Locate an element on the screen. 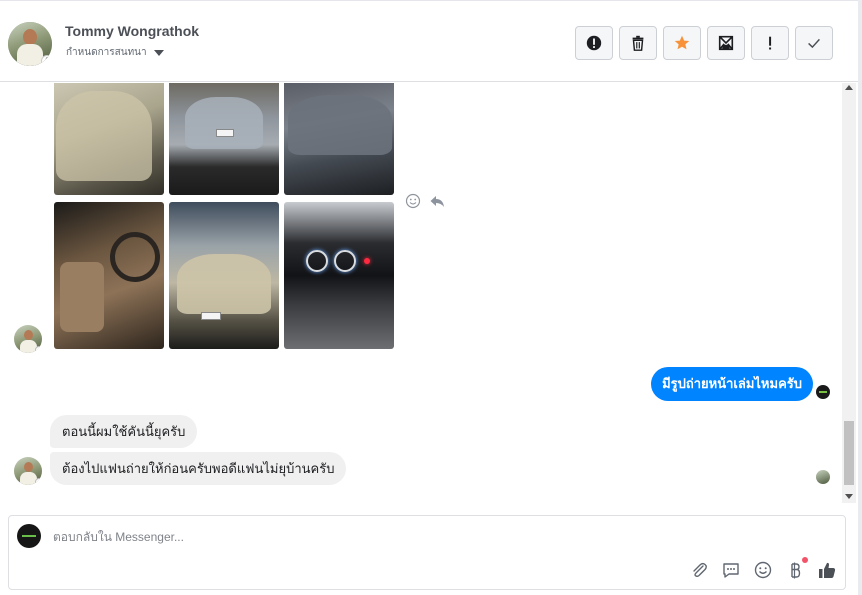  report-exclamation-icon is located at coordinates (770, 43).